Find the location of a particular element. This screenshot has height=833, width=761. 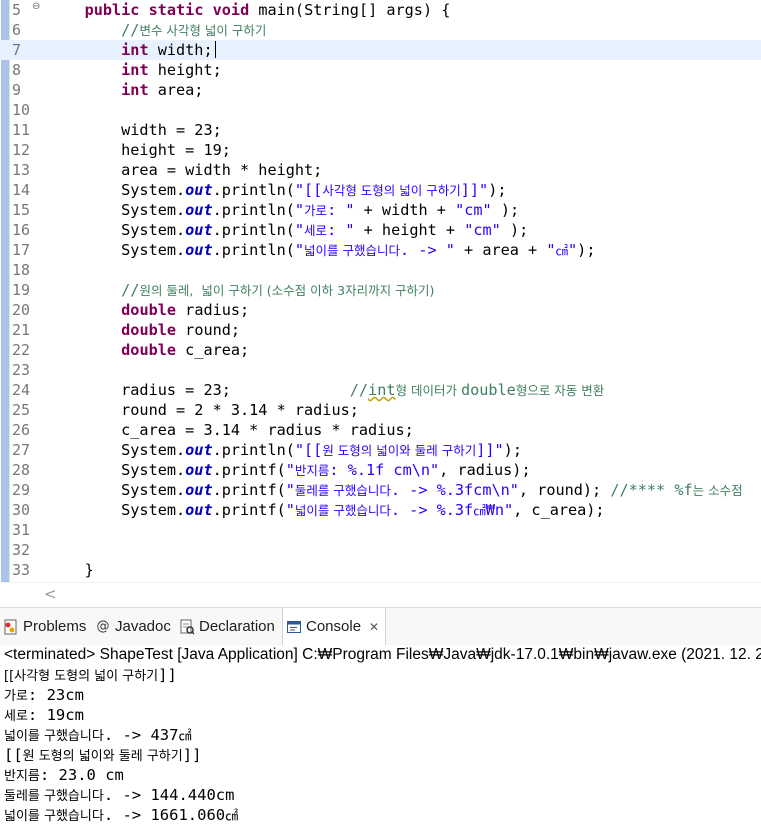

tab-problems: Problems is located at coordinates (46, 626).